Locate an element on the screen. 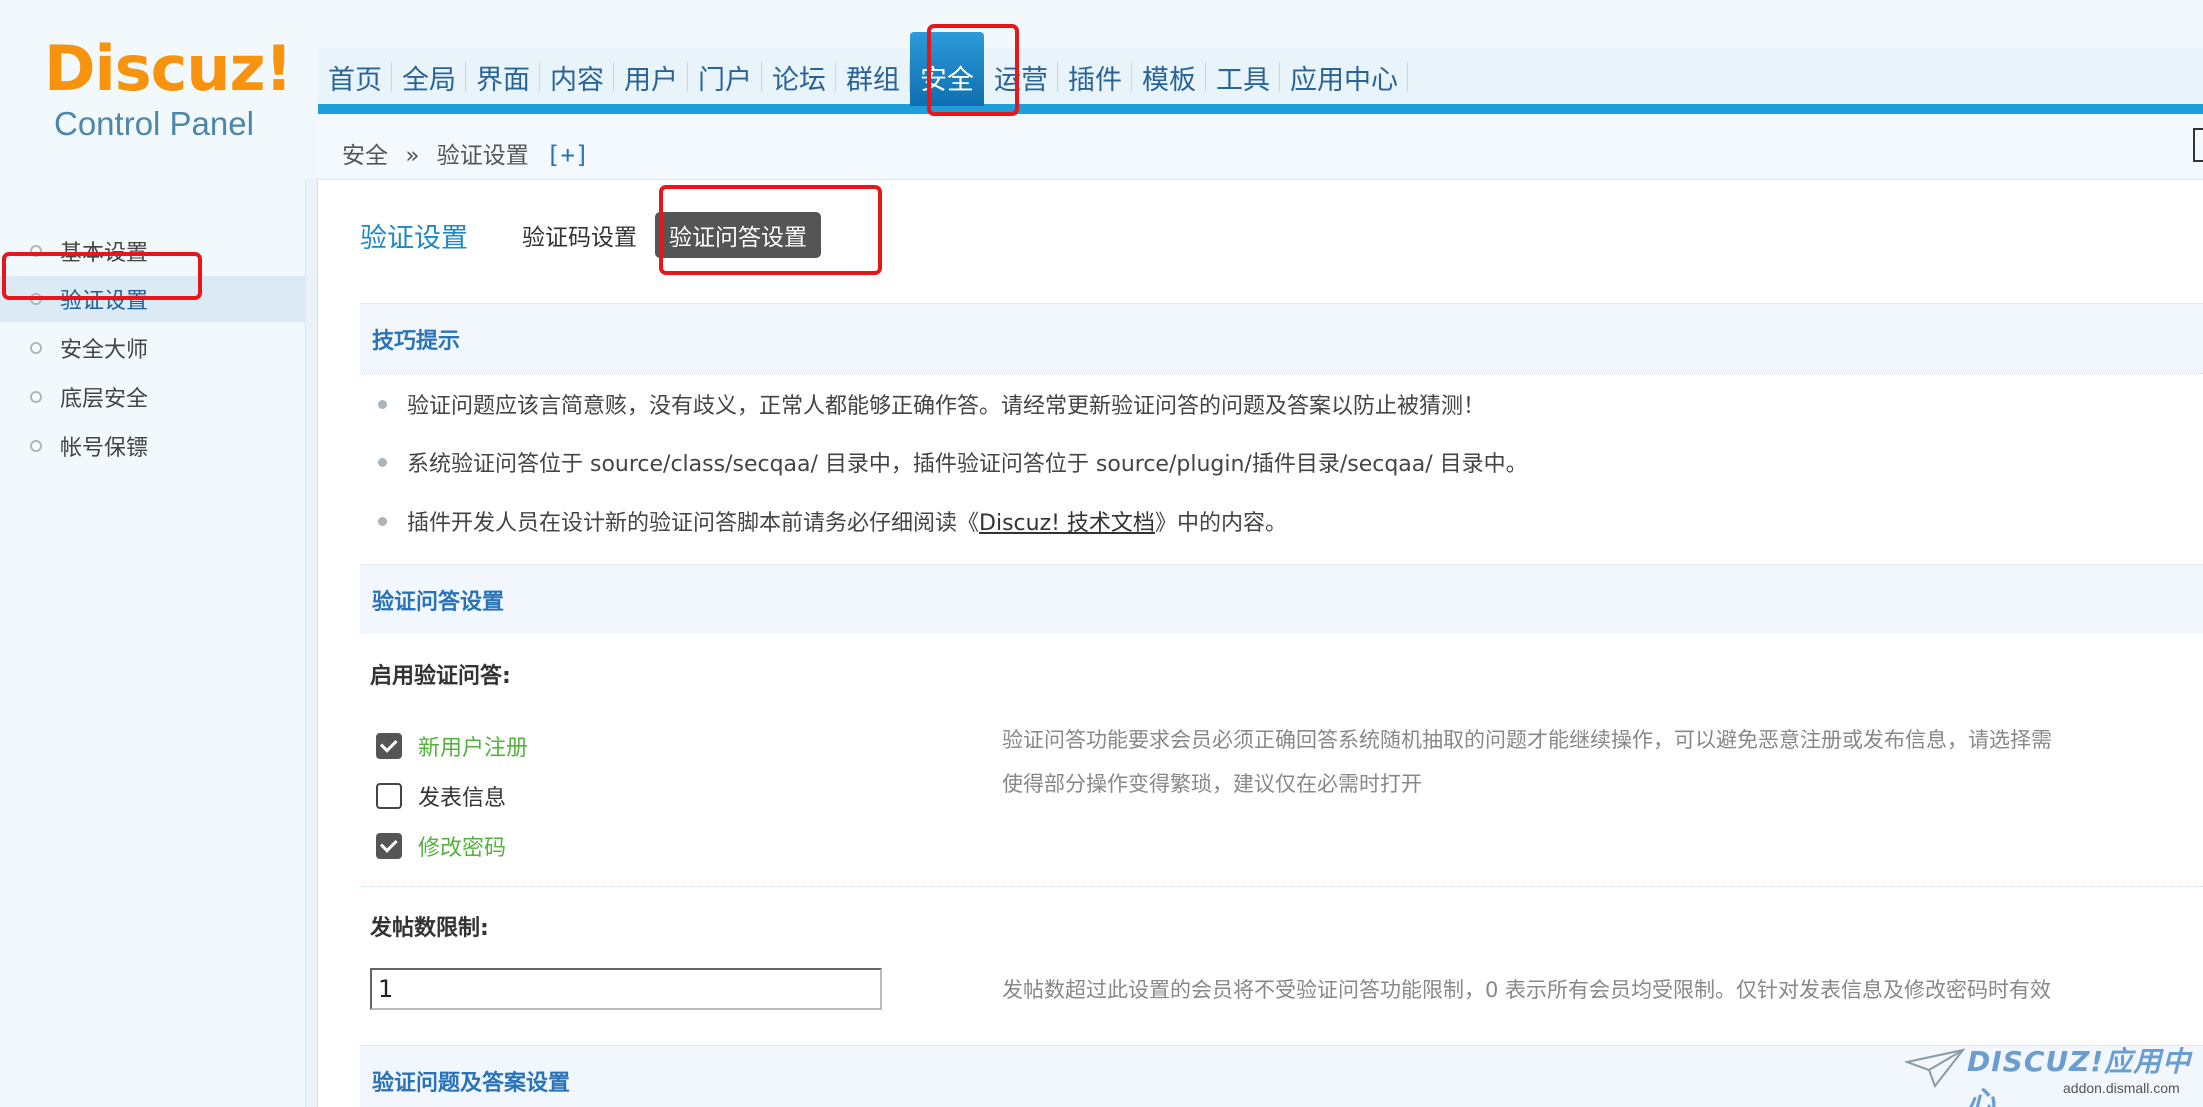  nav-item-global: 全局 is located at coordinates (429, 77).